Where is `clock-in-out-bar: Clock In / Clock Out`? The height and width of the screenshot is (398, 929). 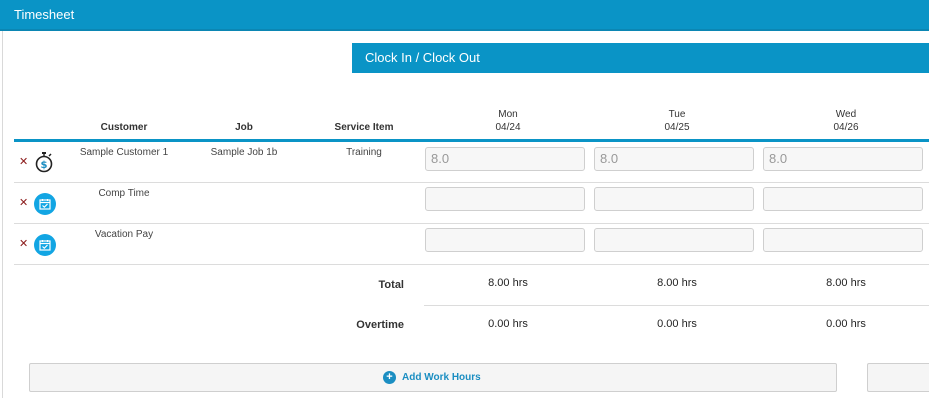
clock-in-out-bar: Clock In / Clock Out is located at coordinates (640, 58).